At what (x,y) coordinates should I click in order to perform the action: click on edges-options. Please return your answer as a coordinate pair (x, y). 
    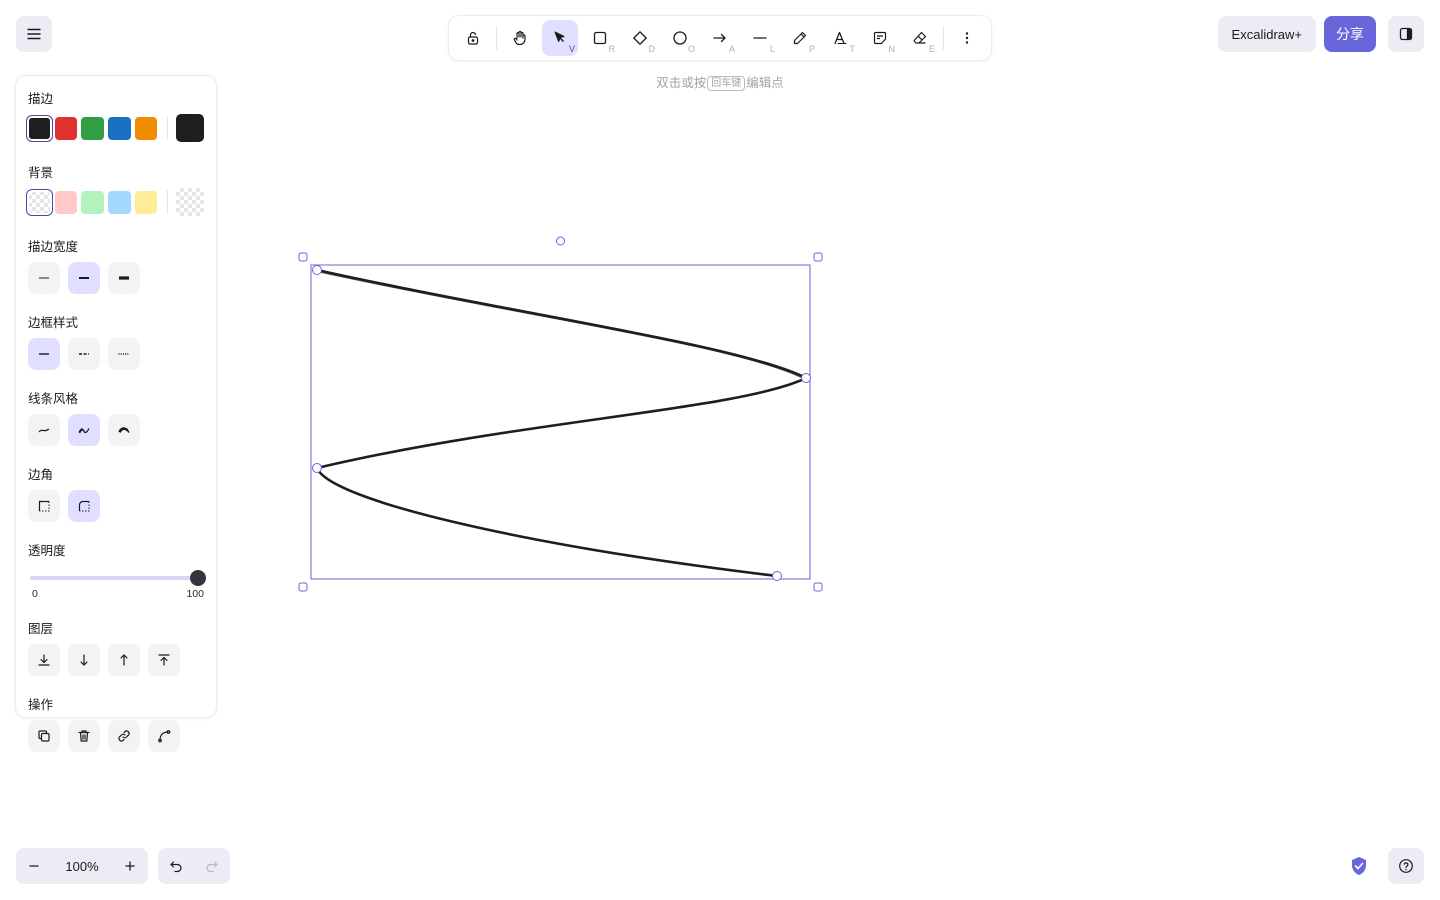
    Looking at the image, I should click on (116, 506).